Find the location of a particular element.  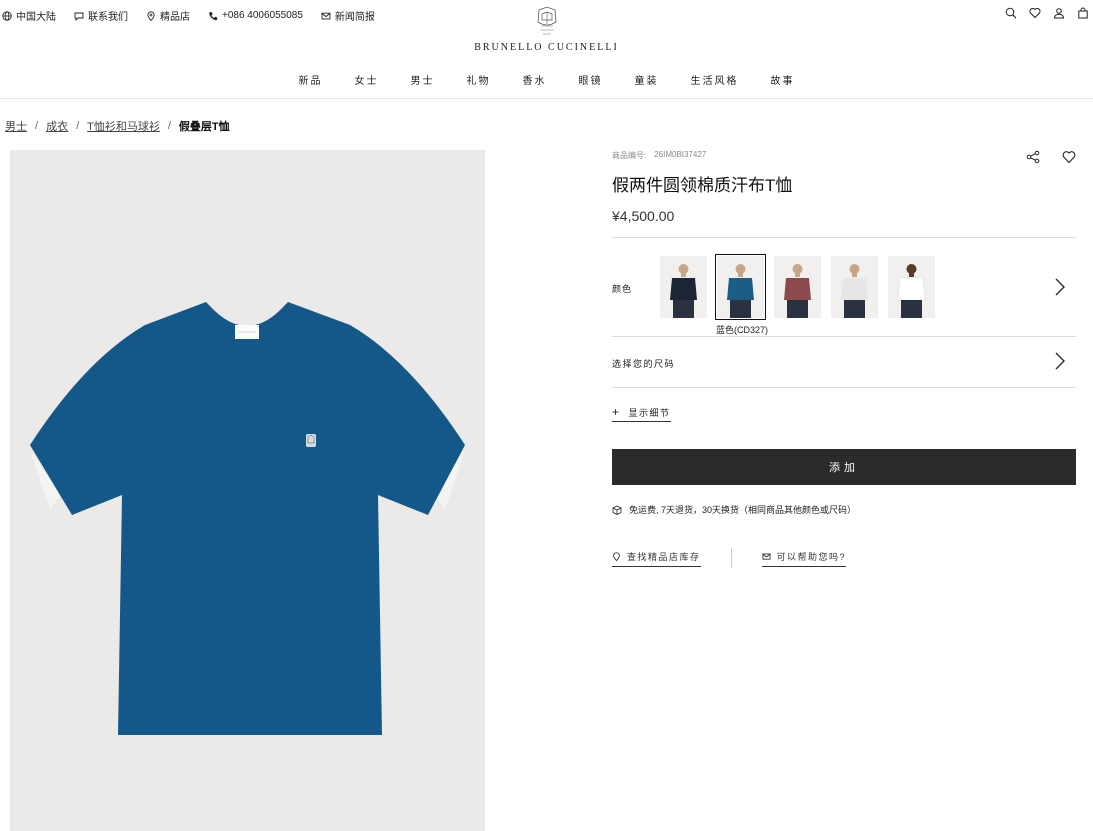

color-swatch-navy is located at coordinates (683, 287).